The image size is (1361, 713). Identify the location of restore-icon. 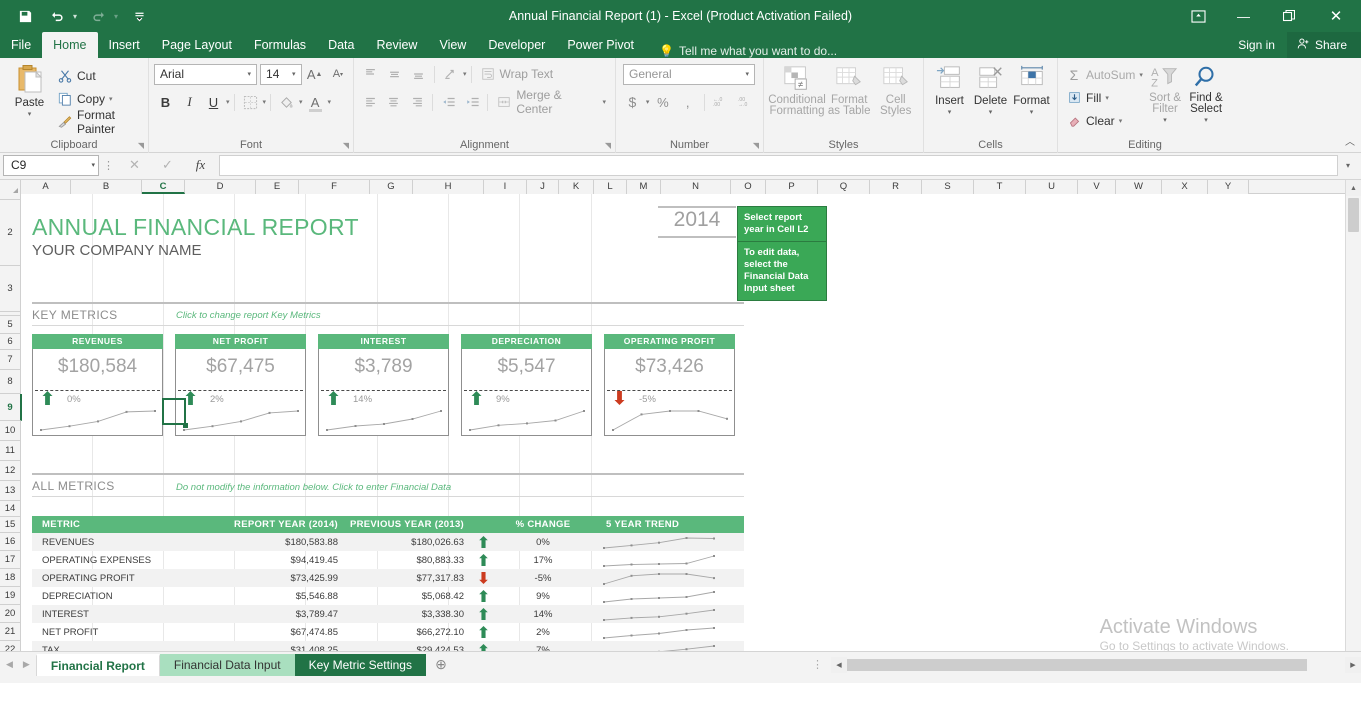
(1288, 16).